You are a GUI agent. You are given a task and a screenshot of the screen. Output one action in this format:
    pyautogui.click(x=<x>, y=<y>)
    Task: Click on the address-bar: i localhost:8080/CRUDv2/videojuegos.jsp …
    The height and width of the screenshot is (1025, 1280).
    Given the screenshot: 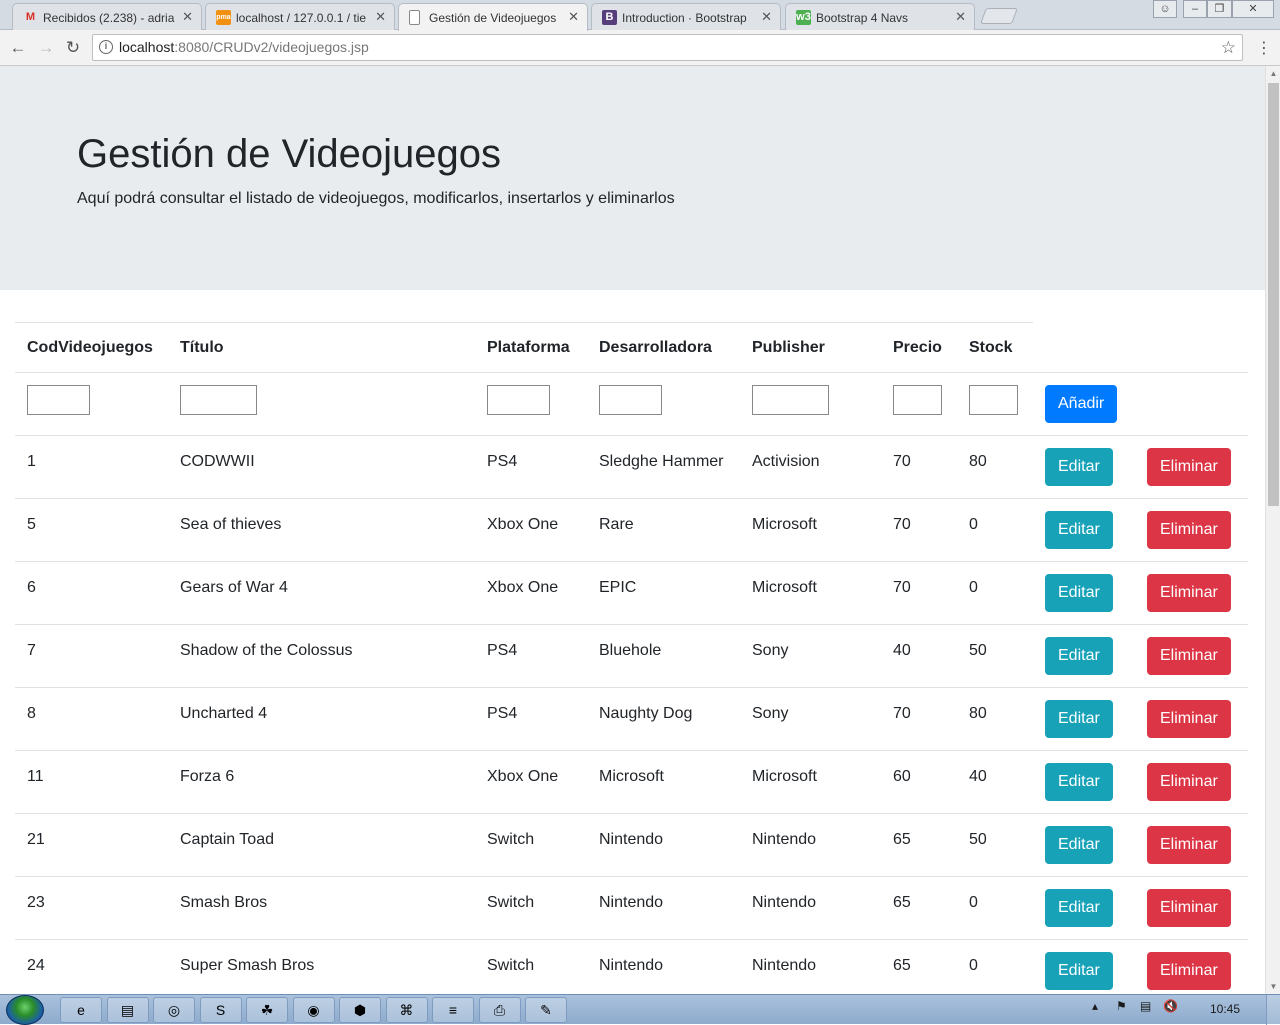 What is the action you would take?
    pyautogui.click(x=667, y=47)
    